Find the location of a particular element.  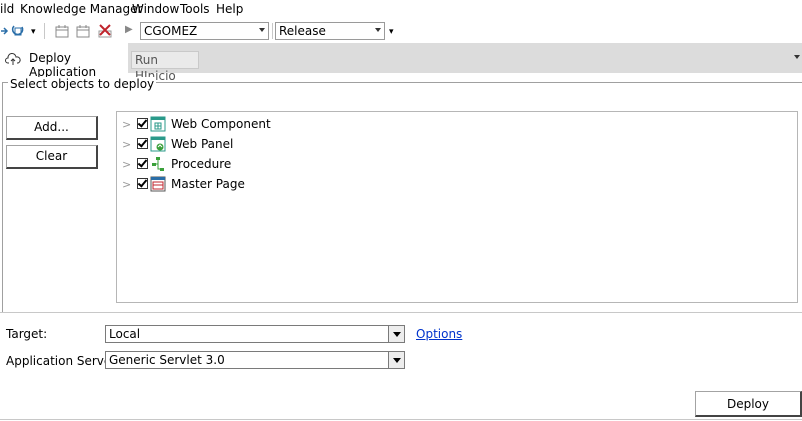

checkbox-web-panel is located at coordinates (142, 143).